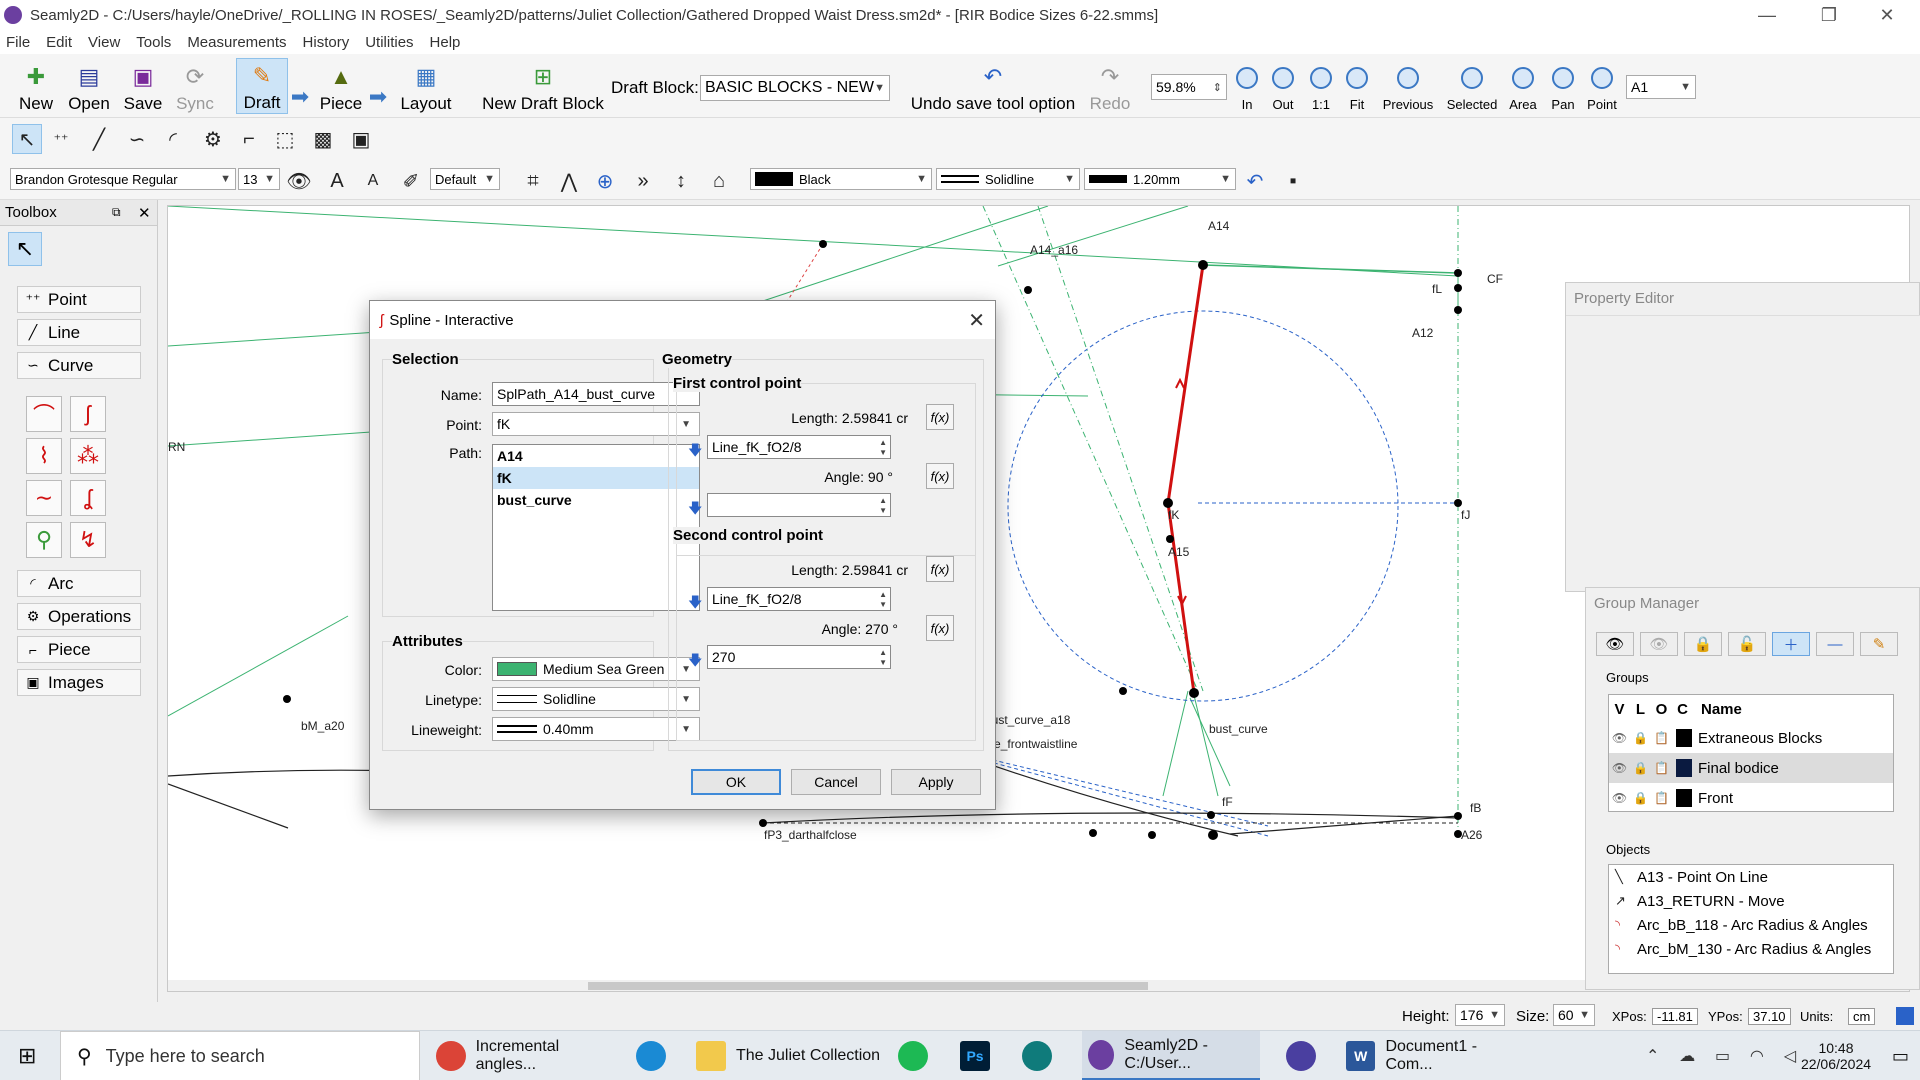 Image resolution: width=1920 pixels, height=1080 pixels. Describe the element at coordinates (79, 616) in the screenshot. I see `toolbox-operations-button: ⚙ Operations` at that location.